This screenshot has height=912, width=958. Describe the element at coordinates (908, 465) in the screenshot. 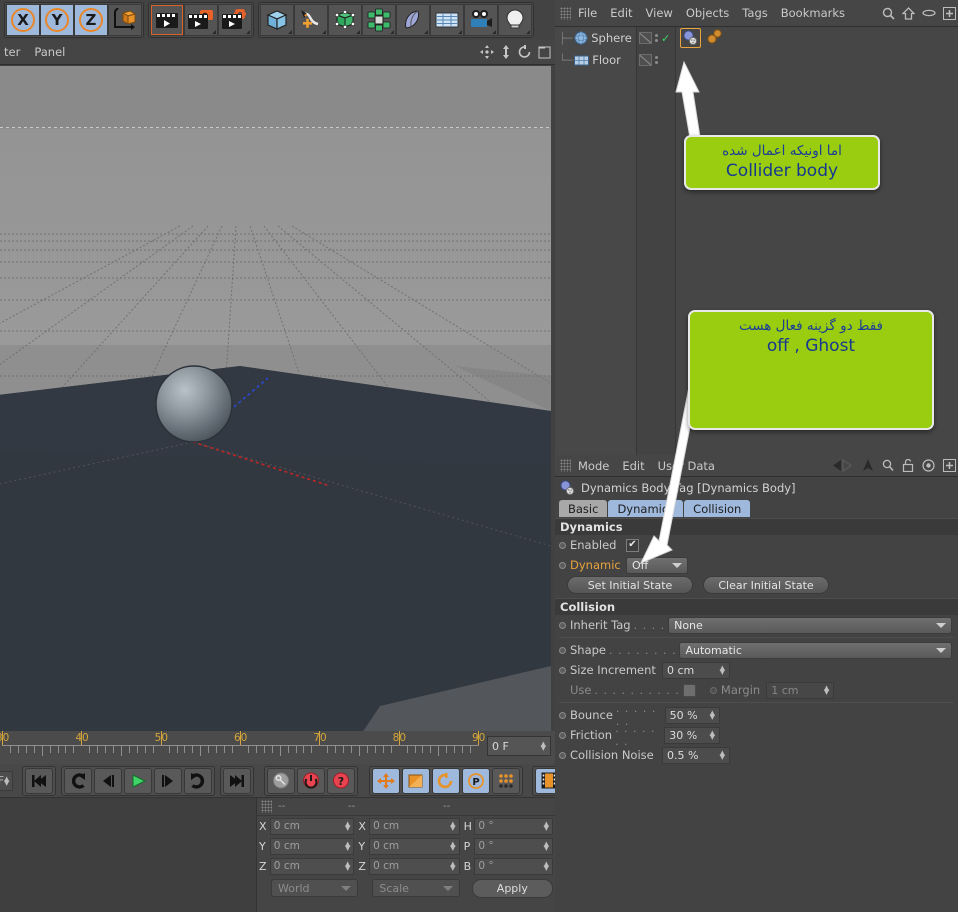

I see `lock-icon` at that location.